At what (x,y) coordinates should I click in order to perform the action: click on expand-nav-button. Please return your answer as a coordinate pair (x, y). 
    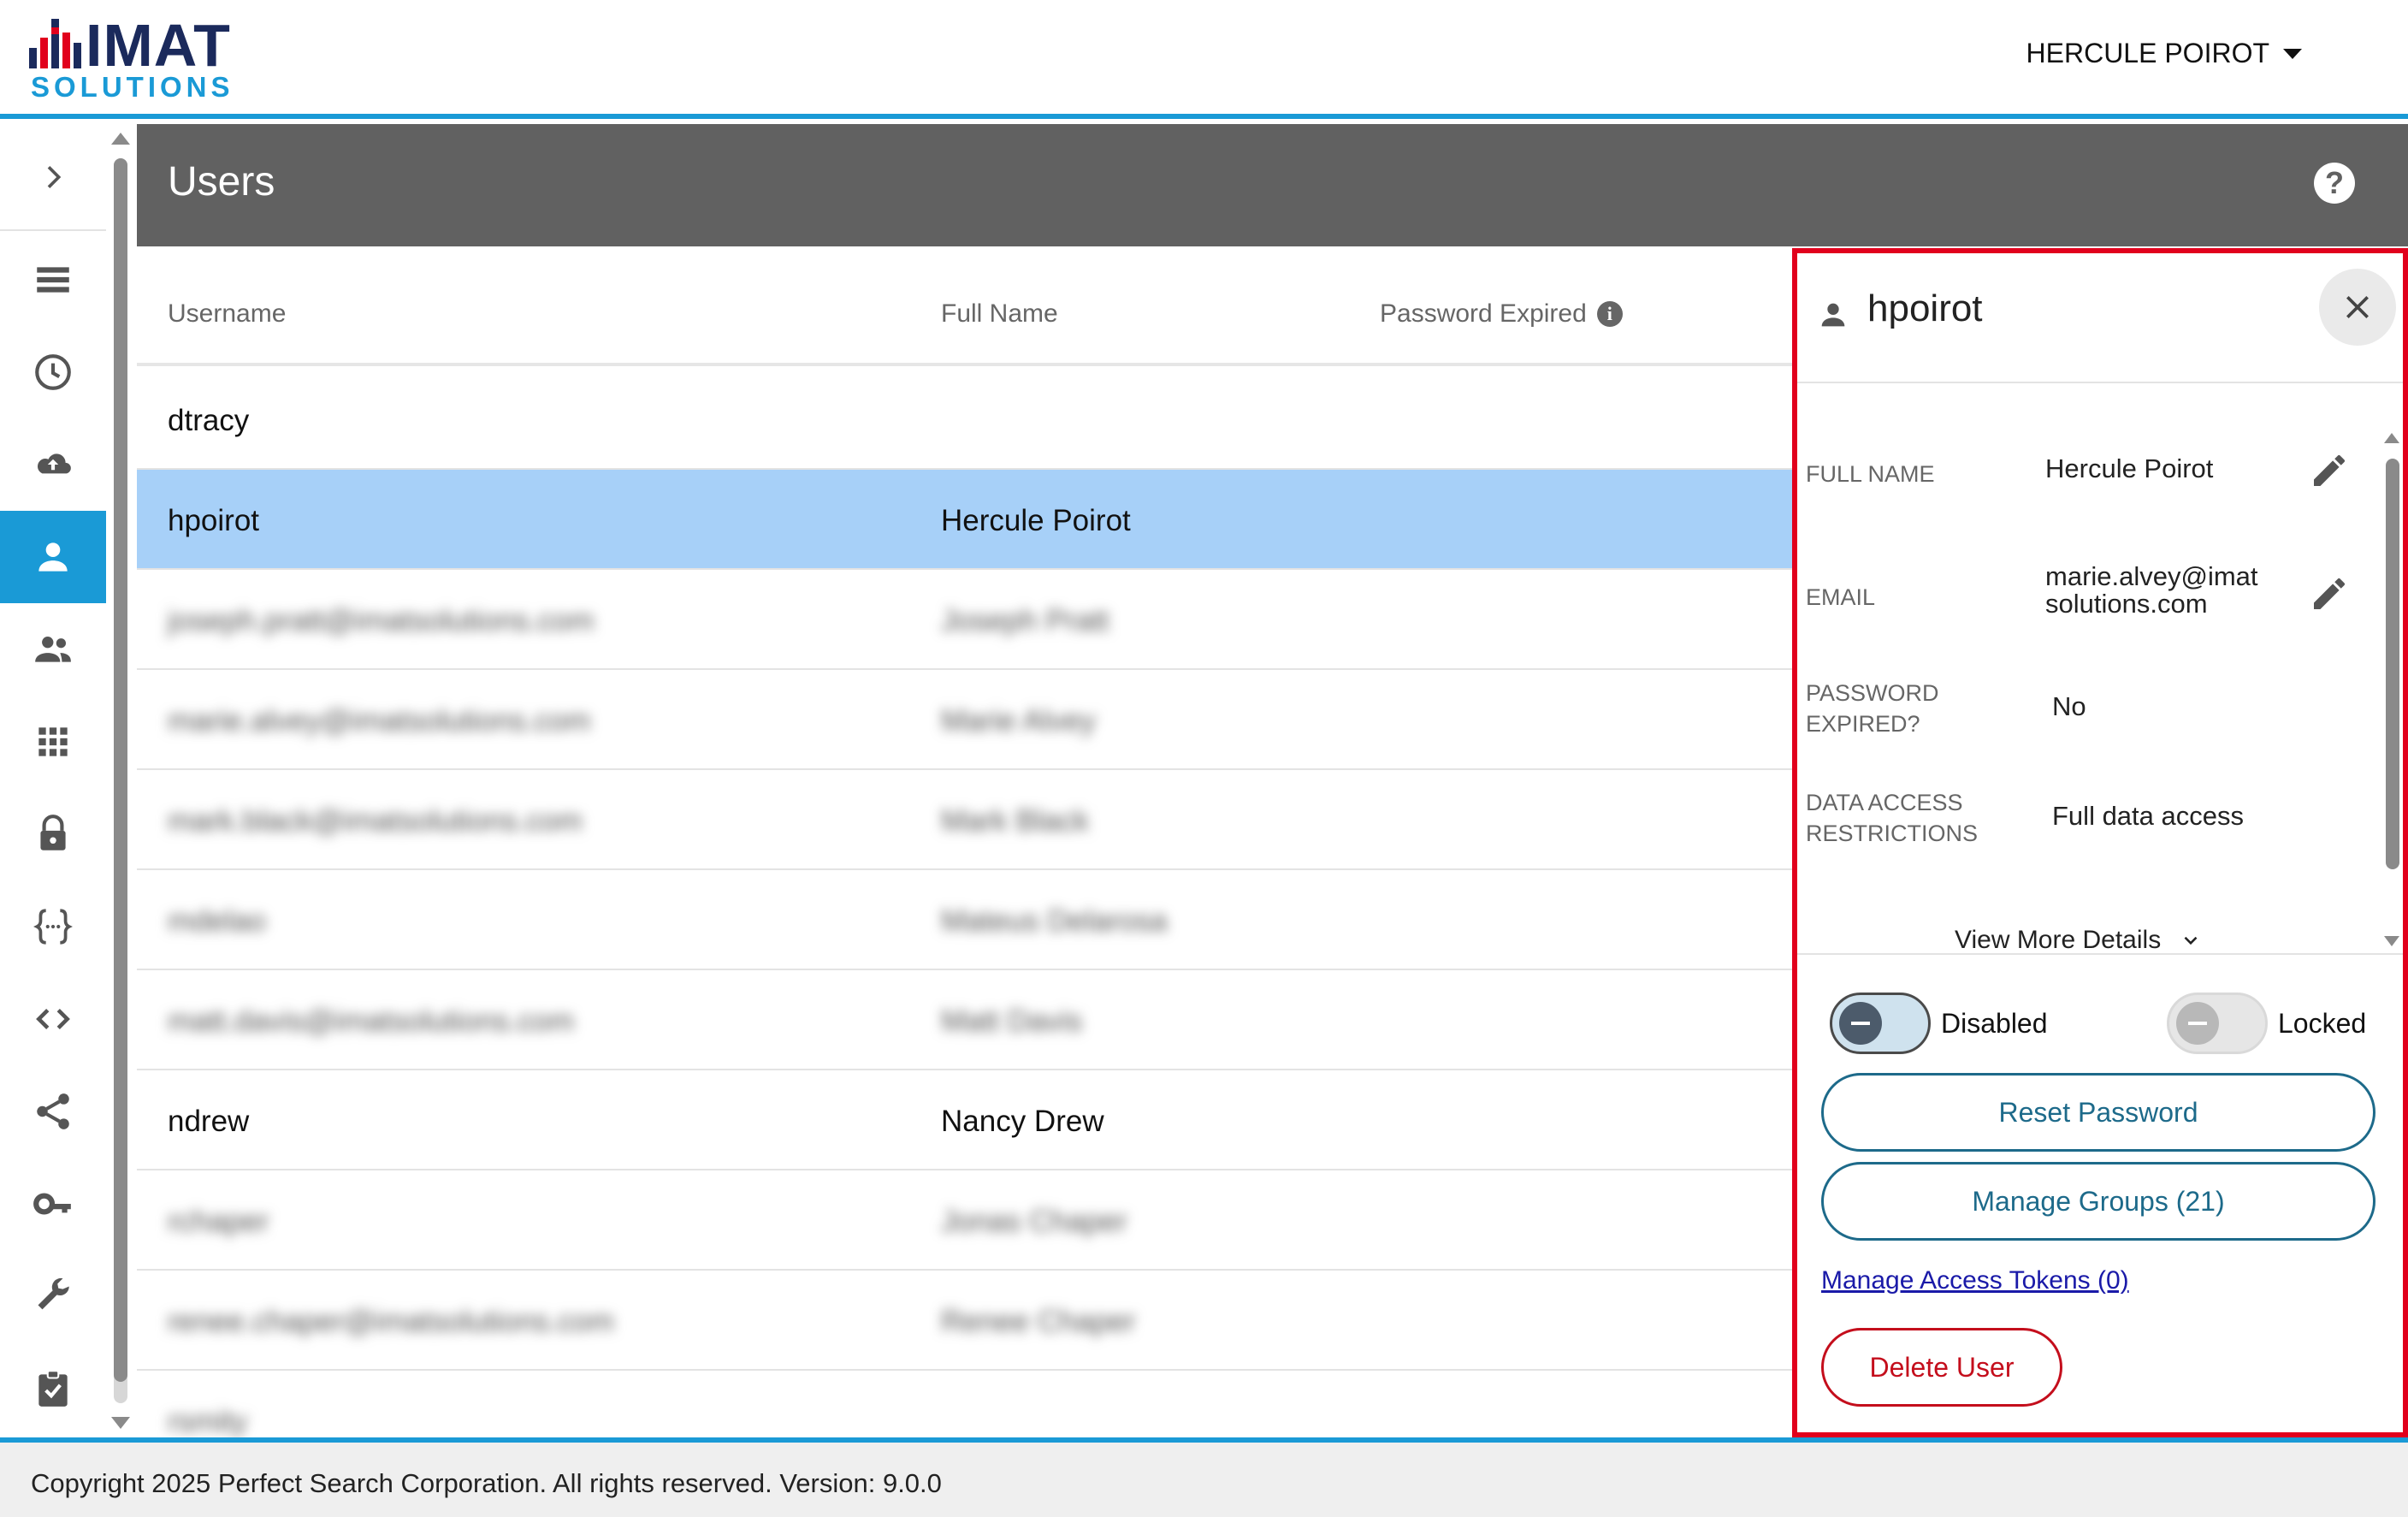
    Looking at the image, I should click on (53, 177).